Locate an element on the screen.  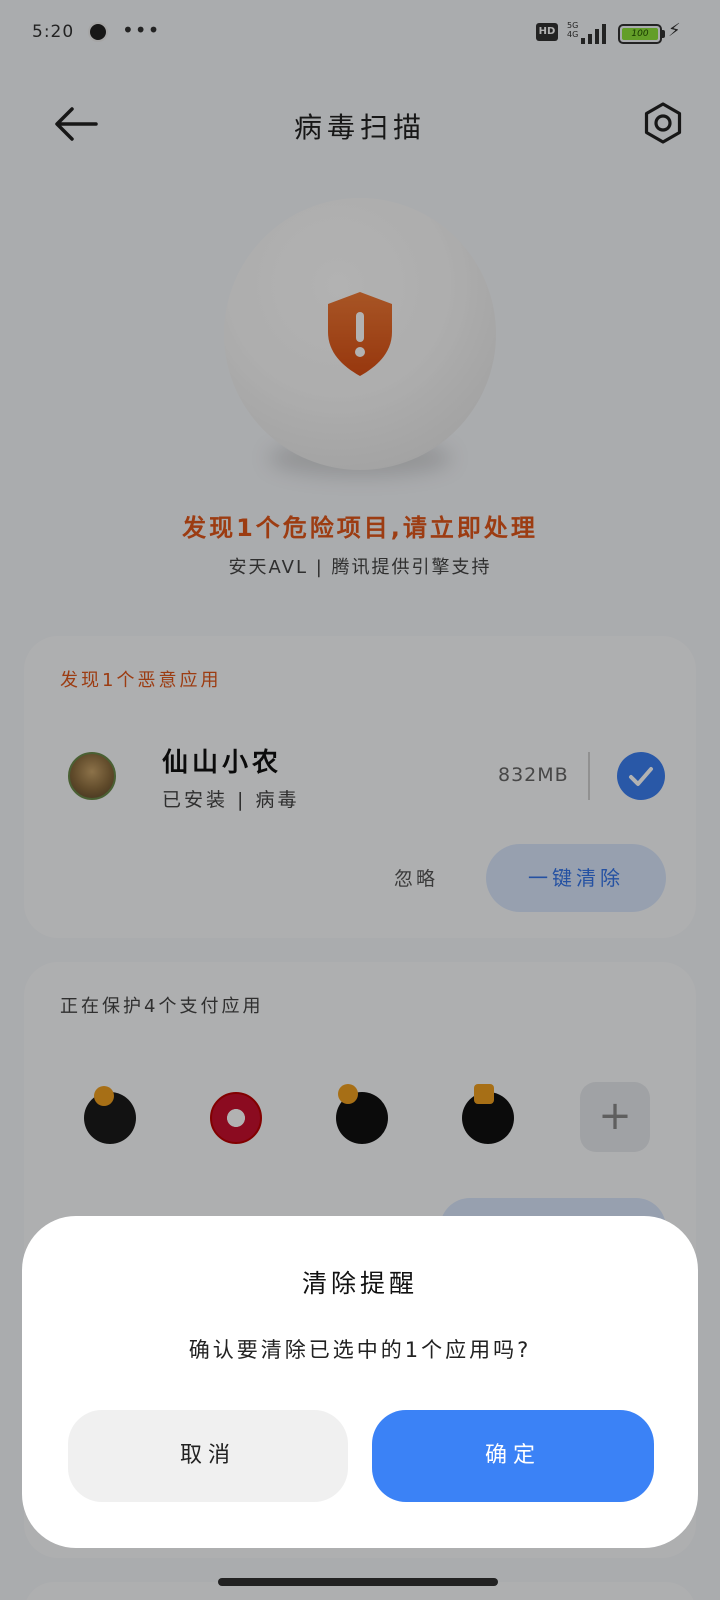
dialog-title: 清除提醒 is located at coordinates (359, 1283).